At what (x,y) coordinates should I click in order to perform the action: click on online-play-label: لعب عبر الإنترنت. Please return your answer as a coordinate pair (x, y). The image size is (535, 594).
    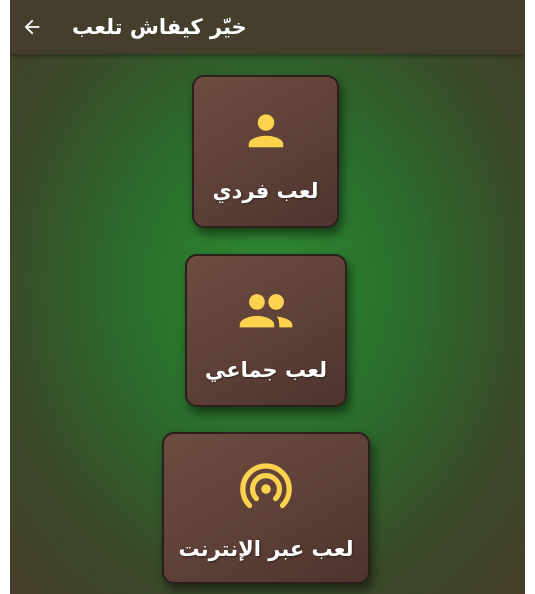
    Looking at the image, I should click on (266, 549).